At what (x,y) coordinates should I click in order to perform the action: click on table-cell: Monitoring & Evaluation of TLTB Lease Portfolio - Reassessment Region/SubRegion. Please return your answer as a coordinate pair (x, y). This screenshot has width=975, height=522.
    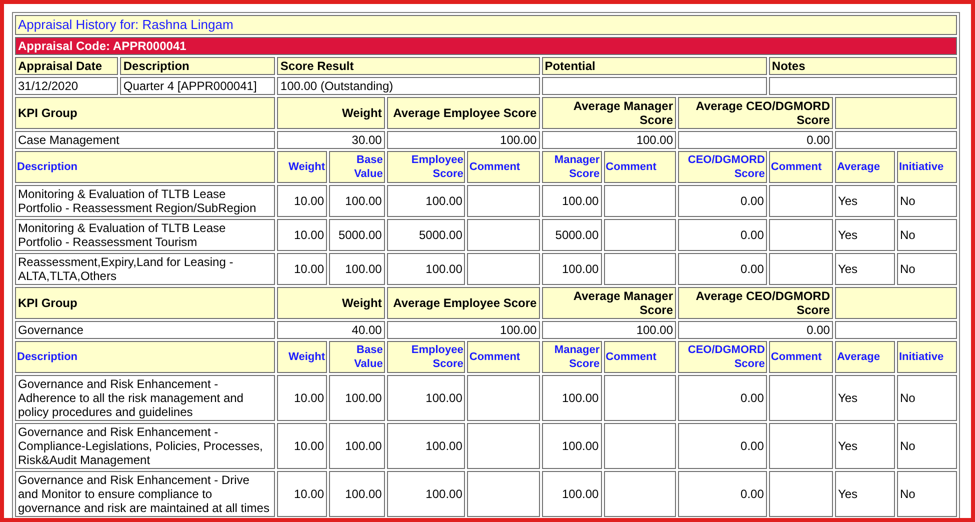
    Looking at the image, I should click on (145, 201).